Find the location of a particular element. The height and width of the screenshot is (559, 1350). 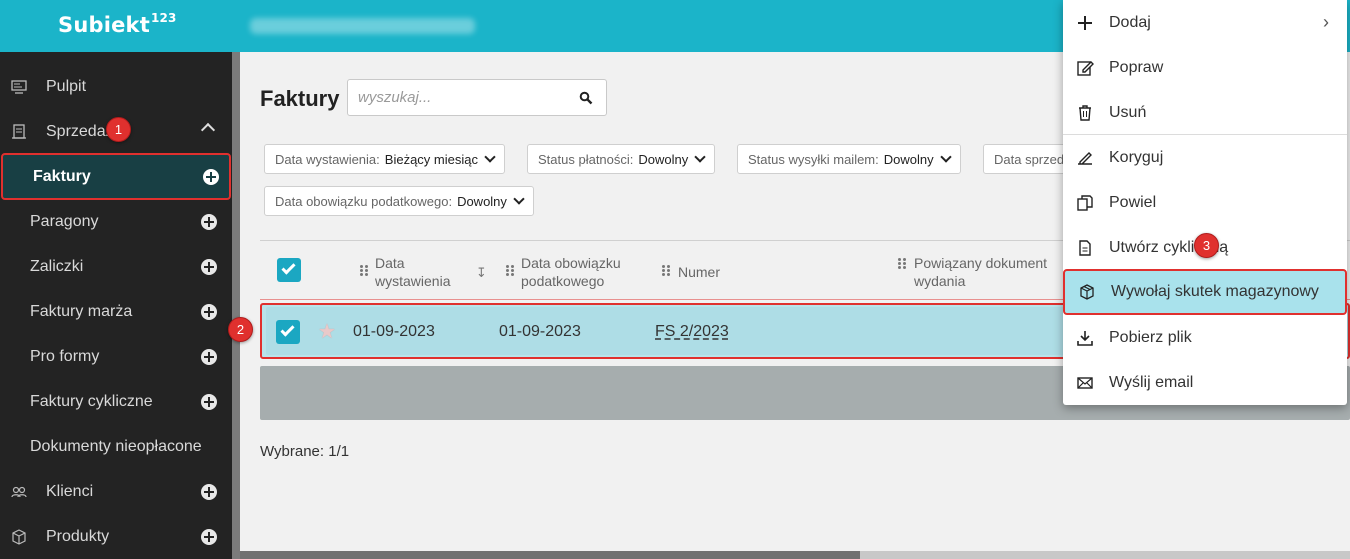

users-icon is located at coordinates (19, 491).